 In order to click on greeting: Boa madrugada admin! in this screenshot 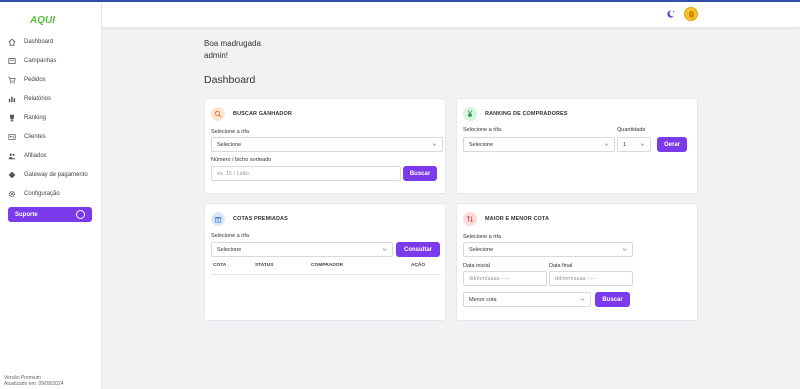, I will do `click(232, 50)`.